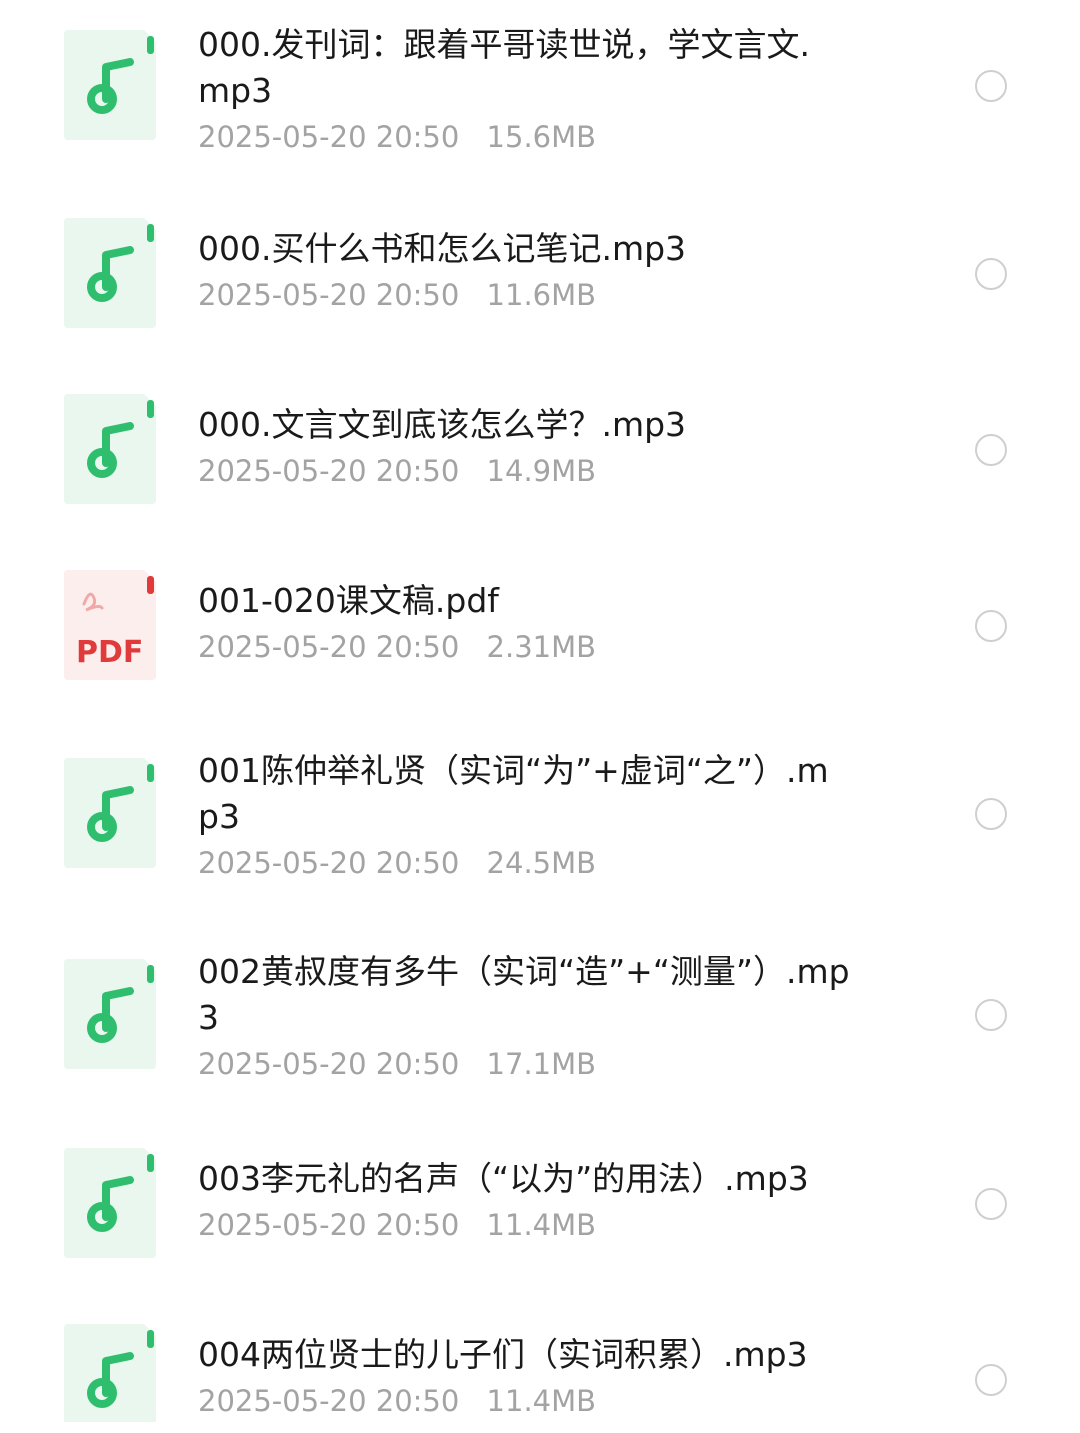 This screenshot has height=1433, width=1080. I want to click on file-meta: 2025-05-20 20:50 17.1MB, so click(548, 1064).